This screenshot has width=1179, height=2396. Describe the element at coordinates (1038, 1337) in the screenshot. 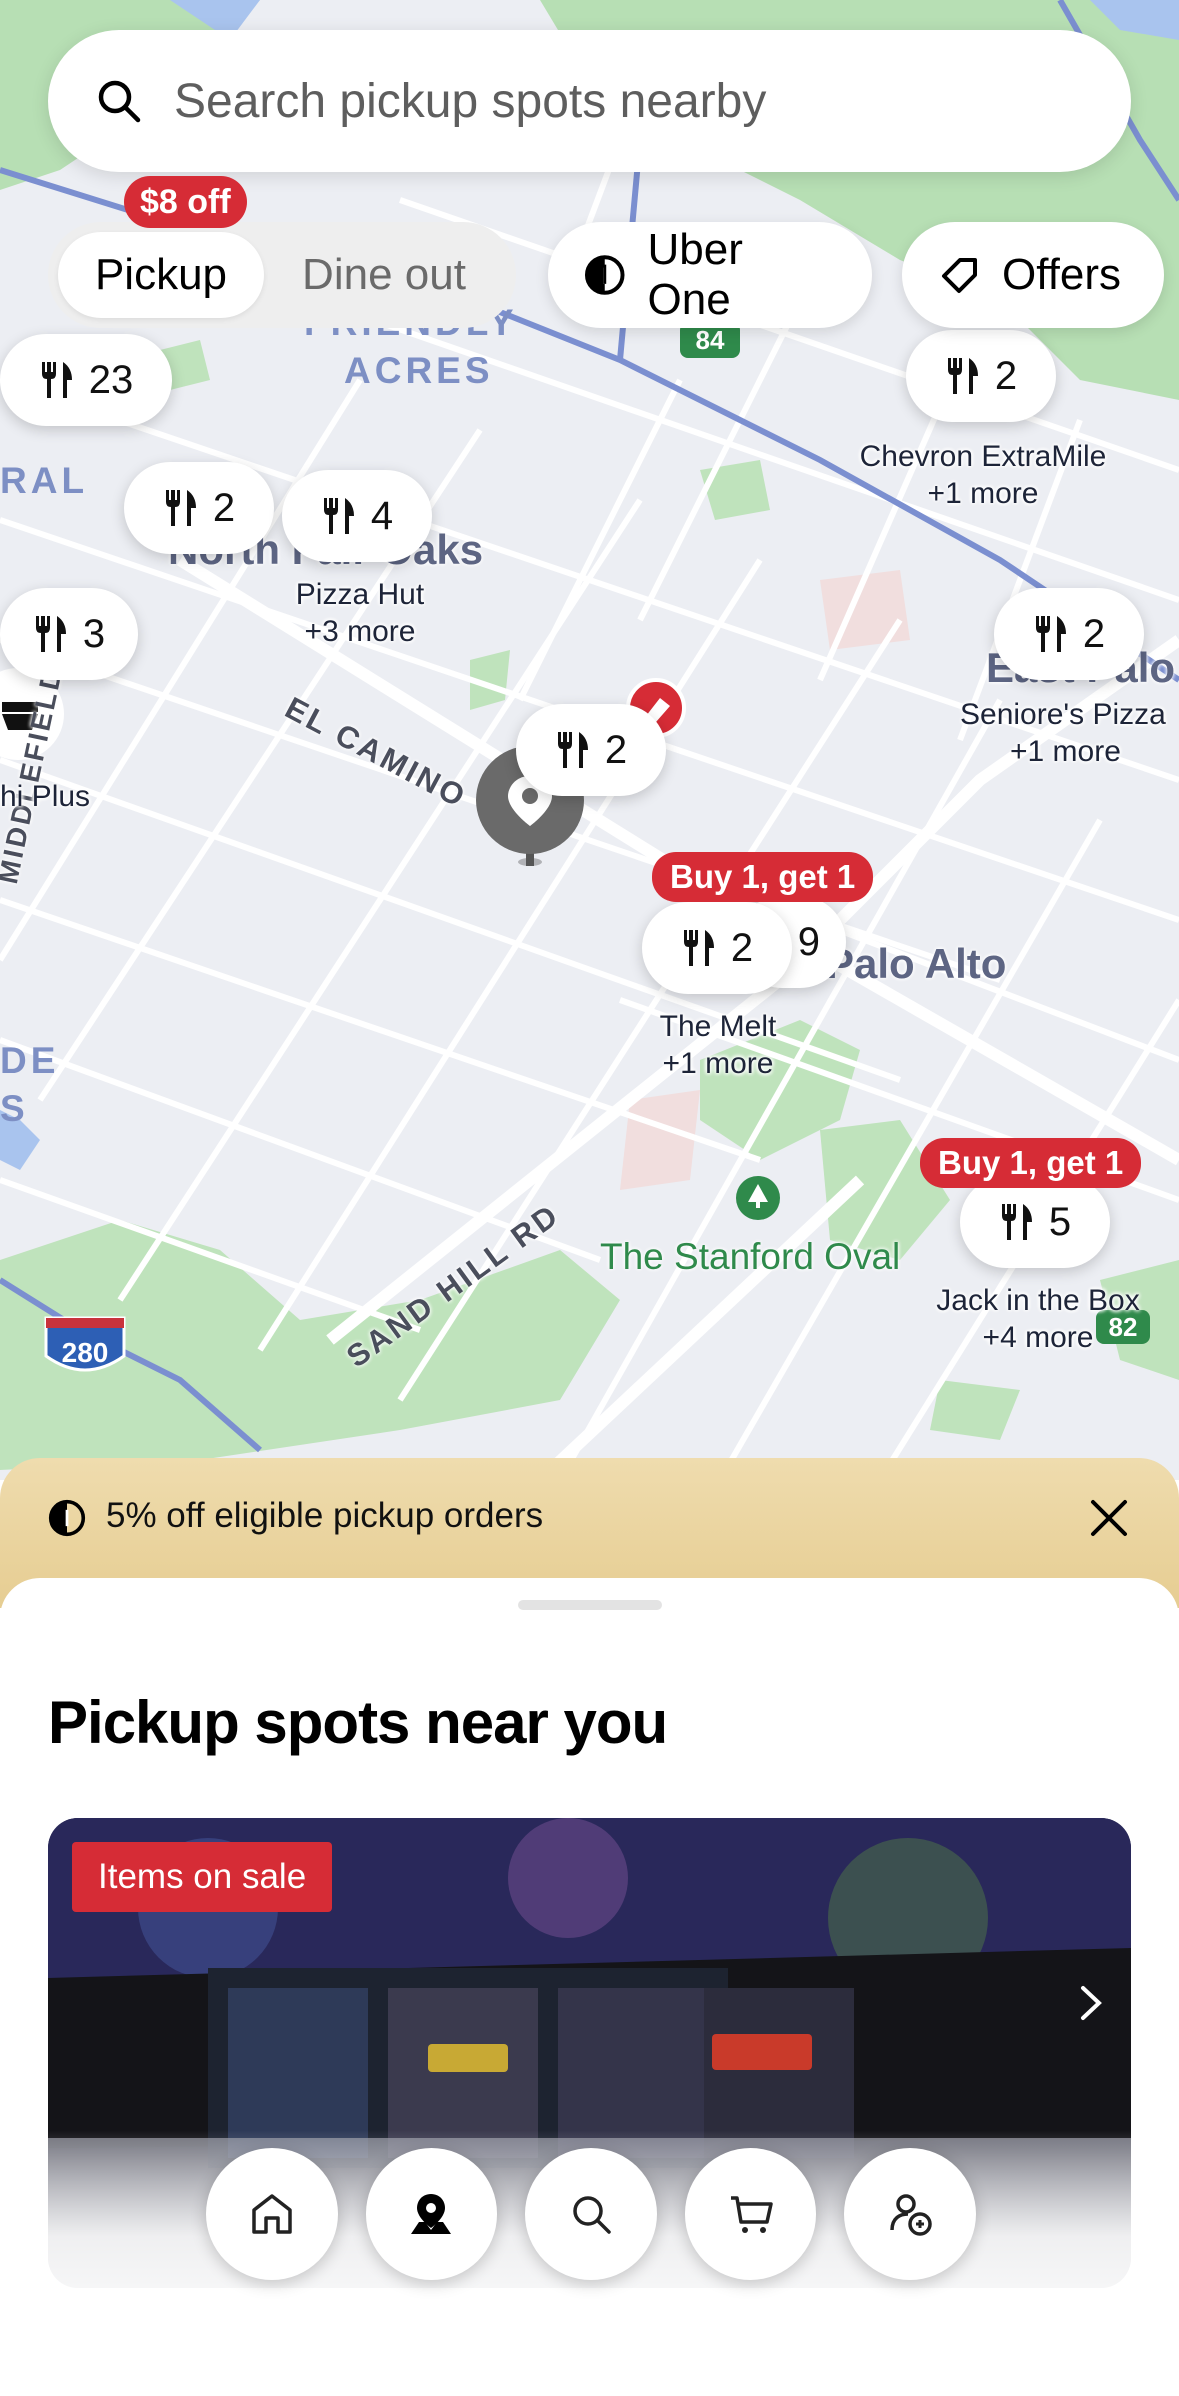

I see `place-more: +4 more` at that location.